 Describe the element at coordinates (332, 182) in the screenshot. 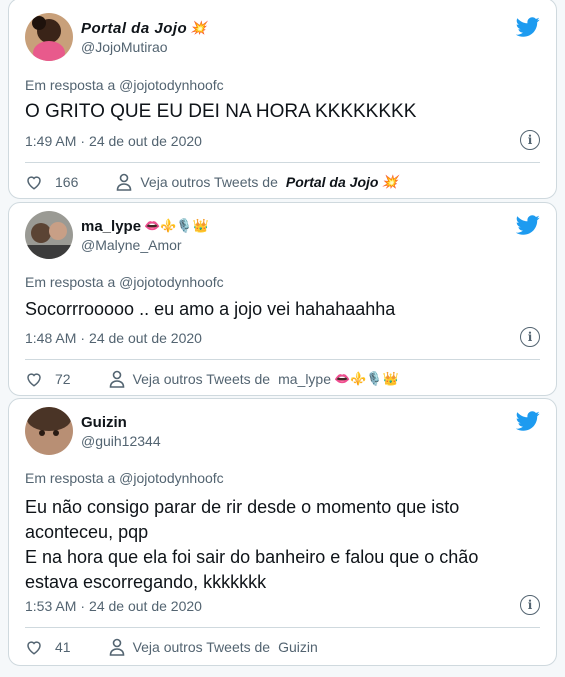

I see `see-more-name-text: Portal da Jojo` at that location.